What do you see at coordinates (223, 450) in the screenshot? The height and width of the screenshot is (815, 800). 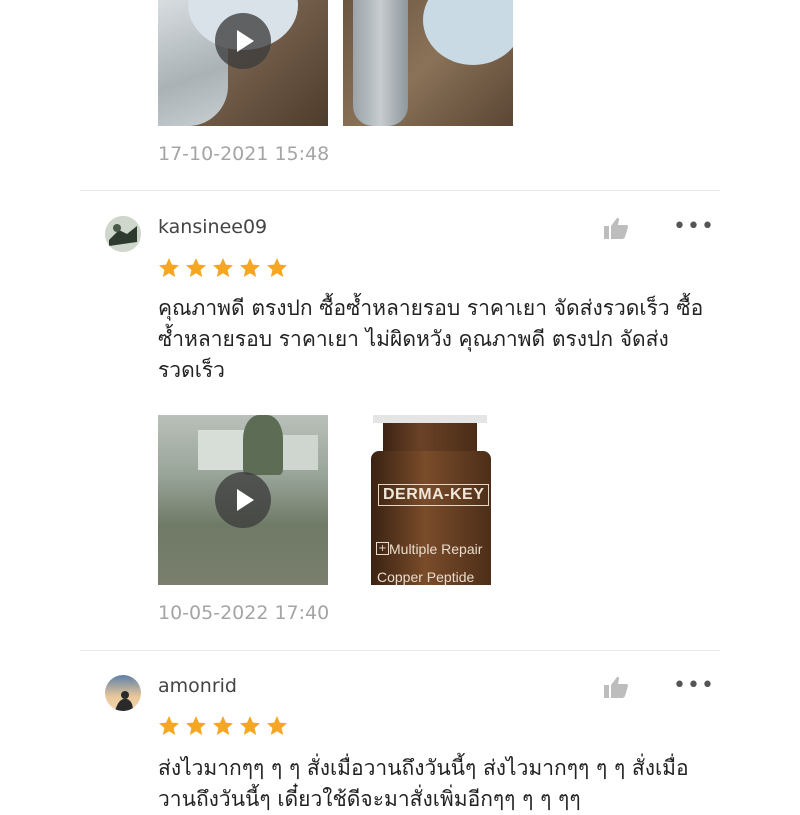 I see `building` at bounding box center [223, 450].